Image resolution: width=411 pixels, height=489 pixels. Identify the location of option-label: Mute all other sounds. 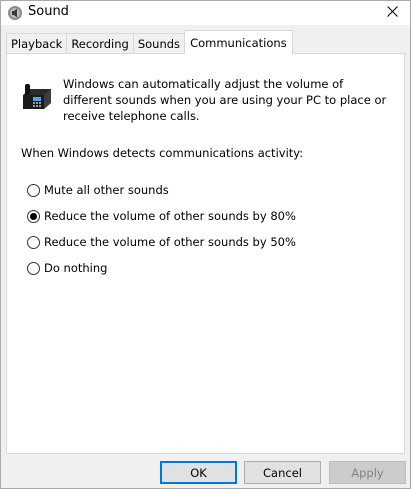
(106, 190).